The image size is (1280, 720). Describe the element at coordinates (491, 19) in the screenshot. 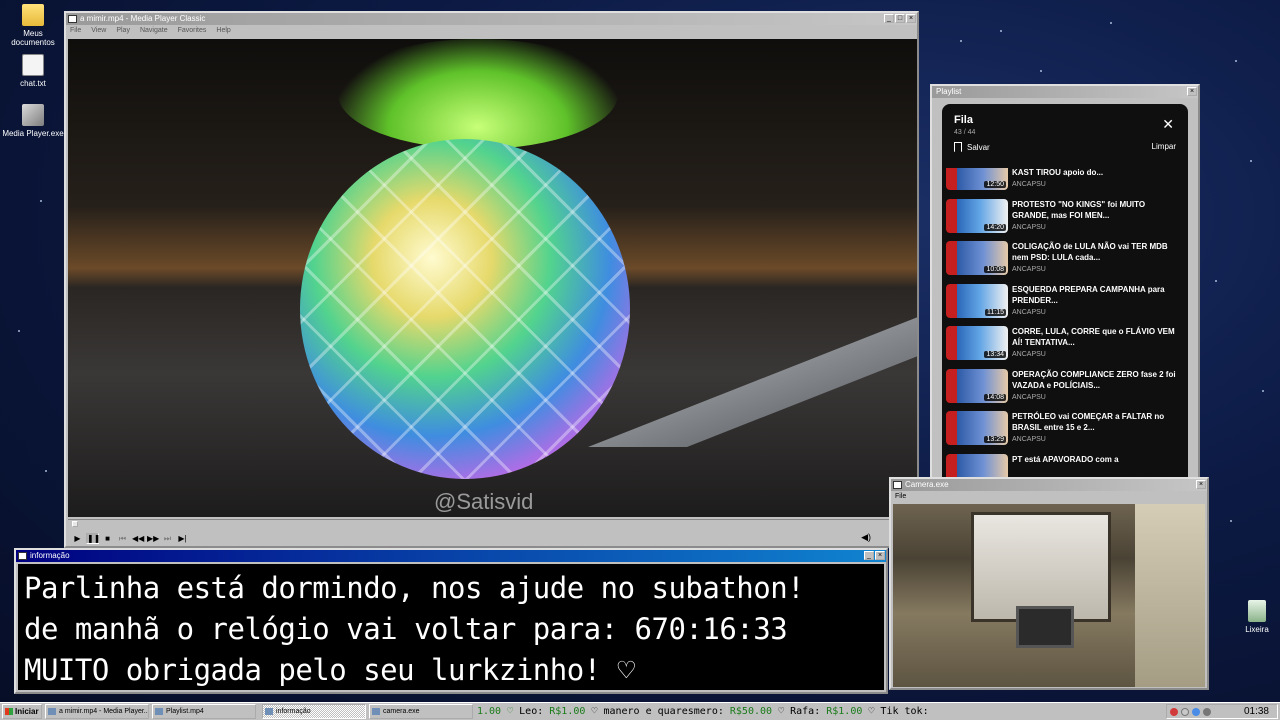

I see `media-player-titlebar: a mimir.mp4 - Media Player Classic _ □ ×` at that location.